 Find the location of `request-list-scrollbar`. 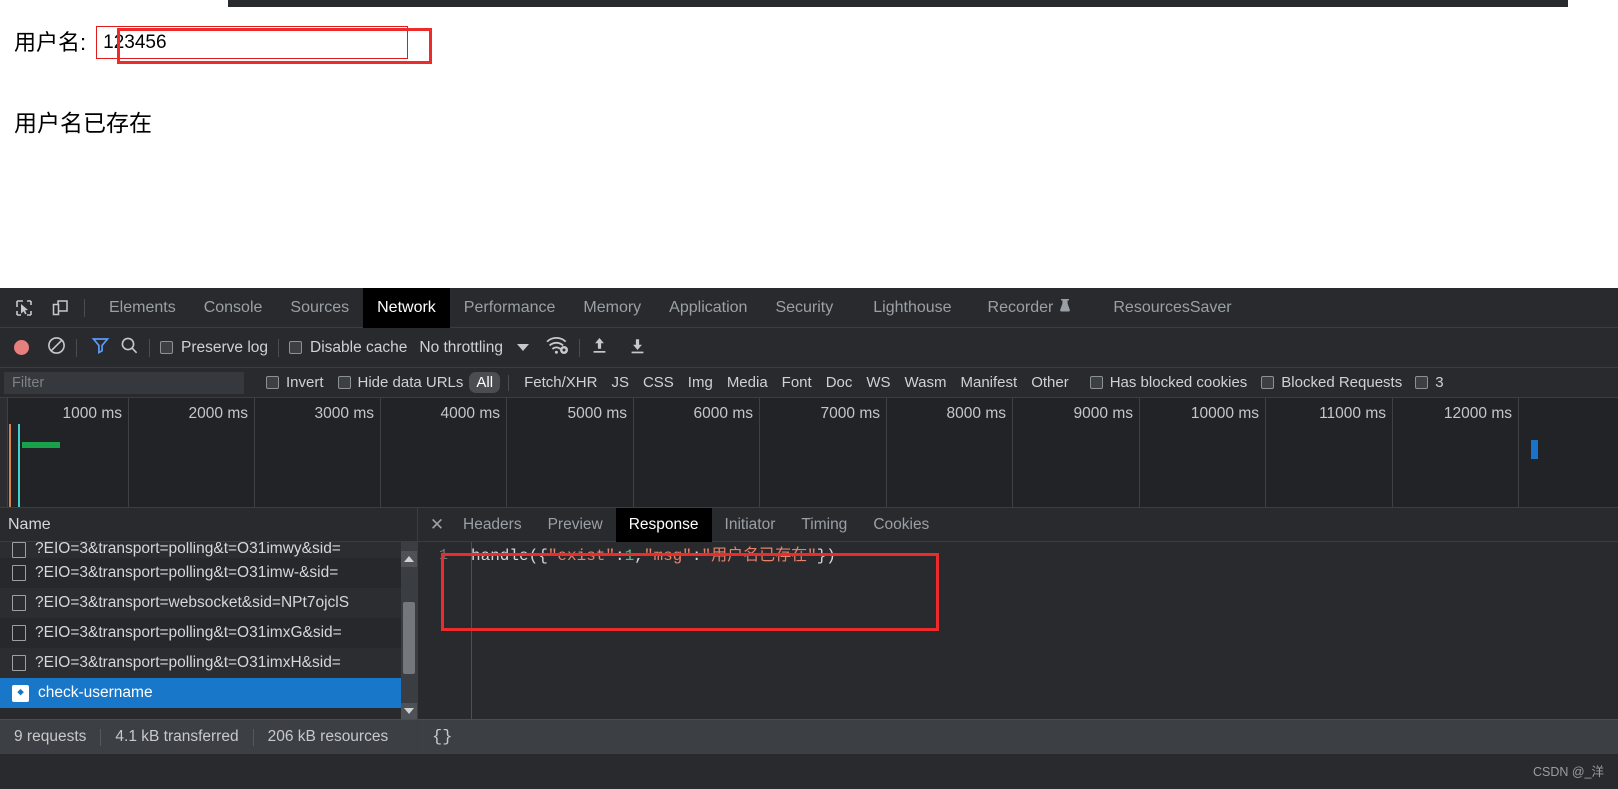

request-list-scrollbar is located at coordinates (409, 630).